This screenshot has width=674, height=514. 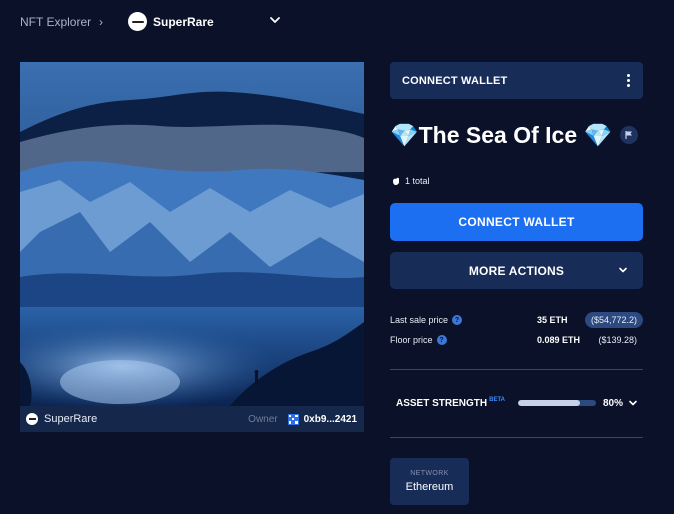 I want to click on network-card: NETWORK Ethereum, so click(x=429, y=481).